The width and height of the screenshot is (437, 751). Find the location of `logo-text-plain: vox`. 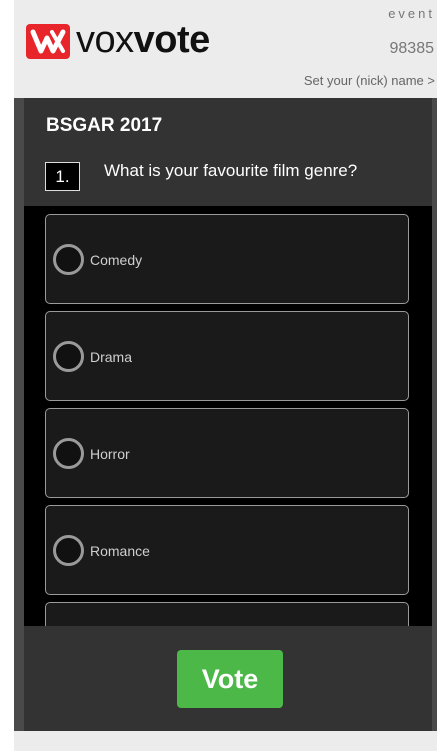

logo-text-plain: vox is located at coordinates (105, 40).